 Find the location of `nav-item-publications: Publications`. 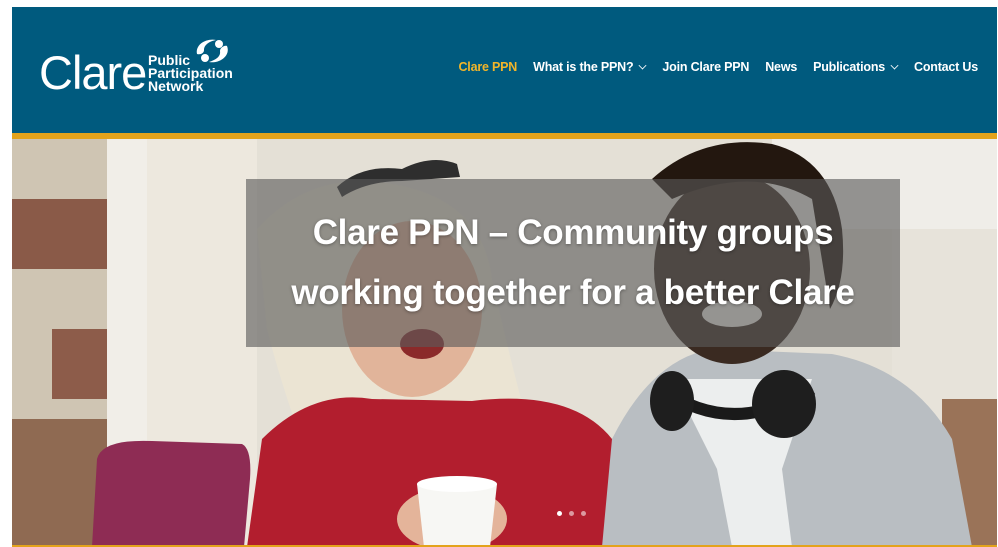

nav-item-publications: Publications is located at coordinates (856, 67).